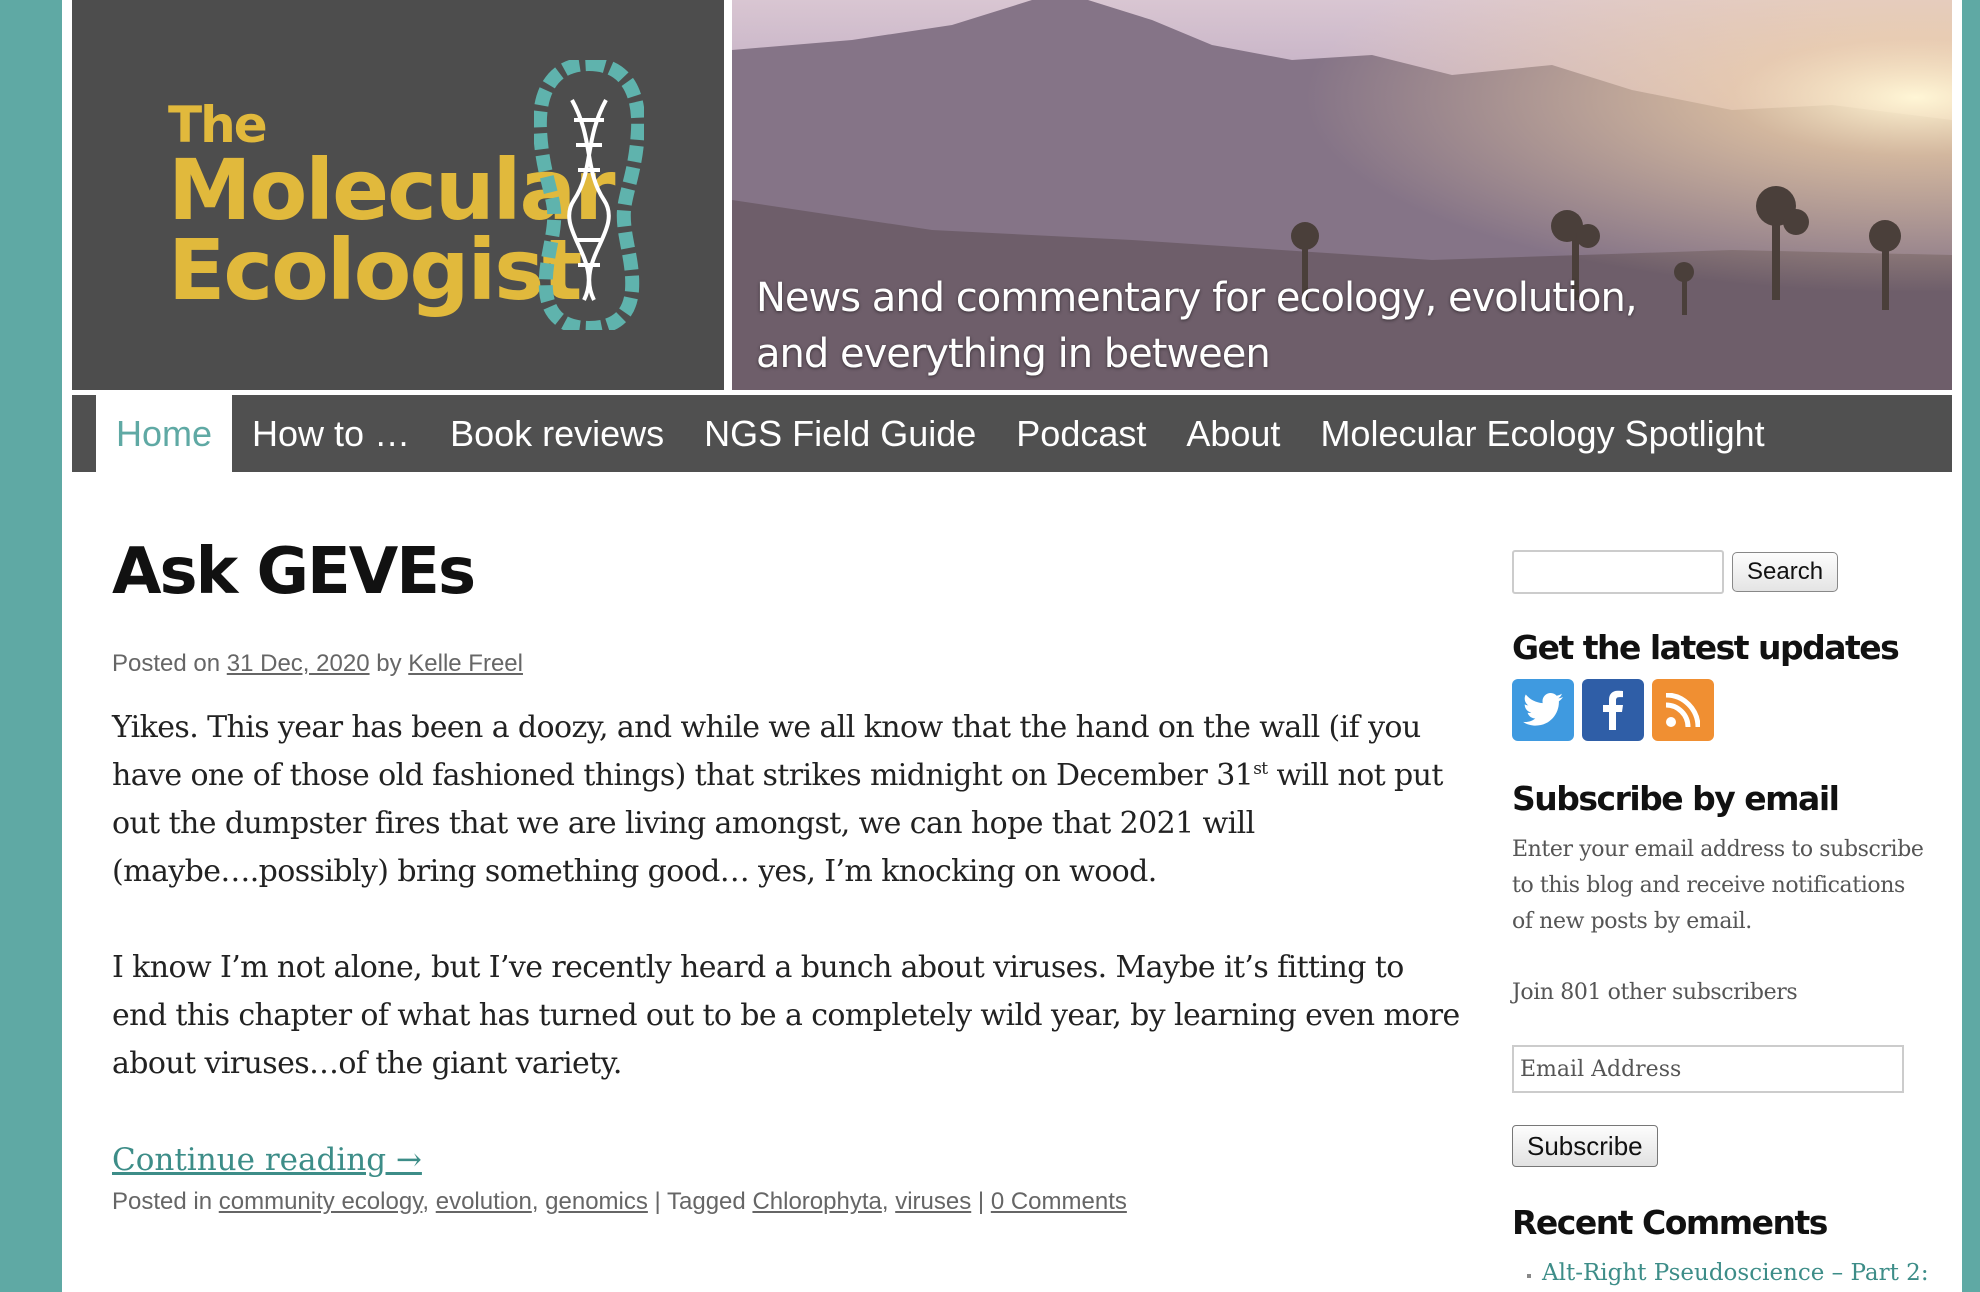 The width and height of the screenshot is (1980, 1292). I want to click on posted-in-label: Posted in, so click(162, 1201).